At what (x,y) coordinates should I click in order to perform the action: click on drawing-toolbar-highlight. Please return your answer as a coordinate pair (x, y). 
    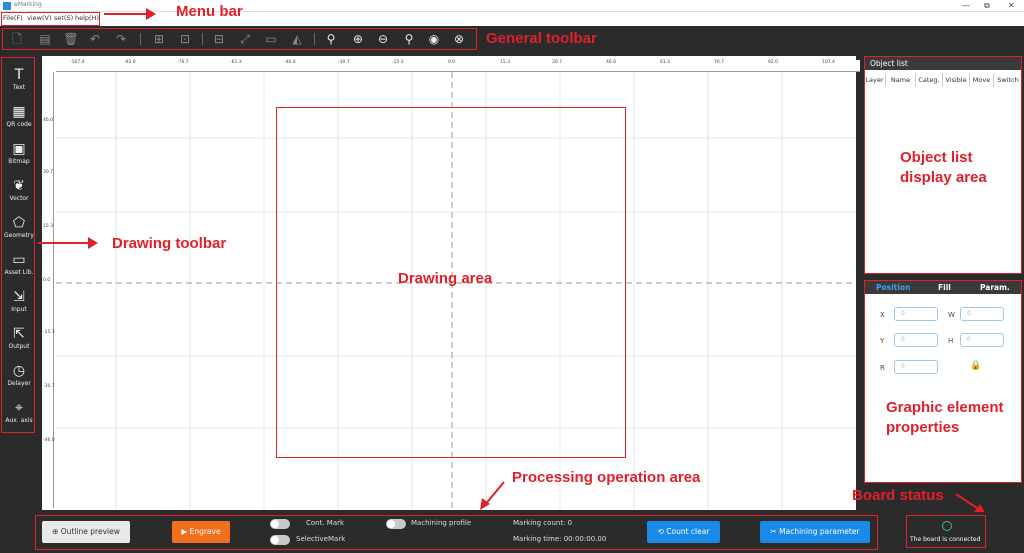
    Looking at the image, I should click on (18, 245).